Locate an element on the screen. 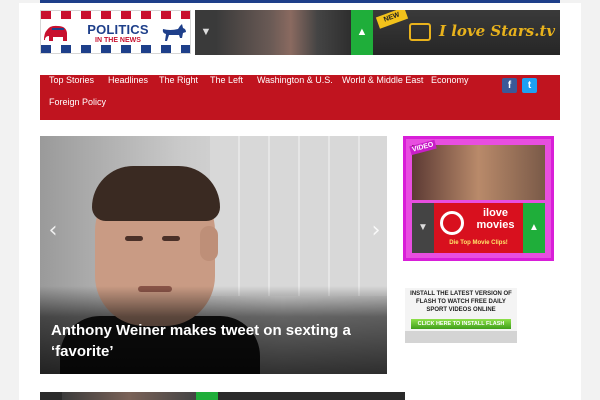 The height and width of the screenshot is (400, 600). slider-next-arrow-icon: › is located at coordinates (376, 231).